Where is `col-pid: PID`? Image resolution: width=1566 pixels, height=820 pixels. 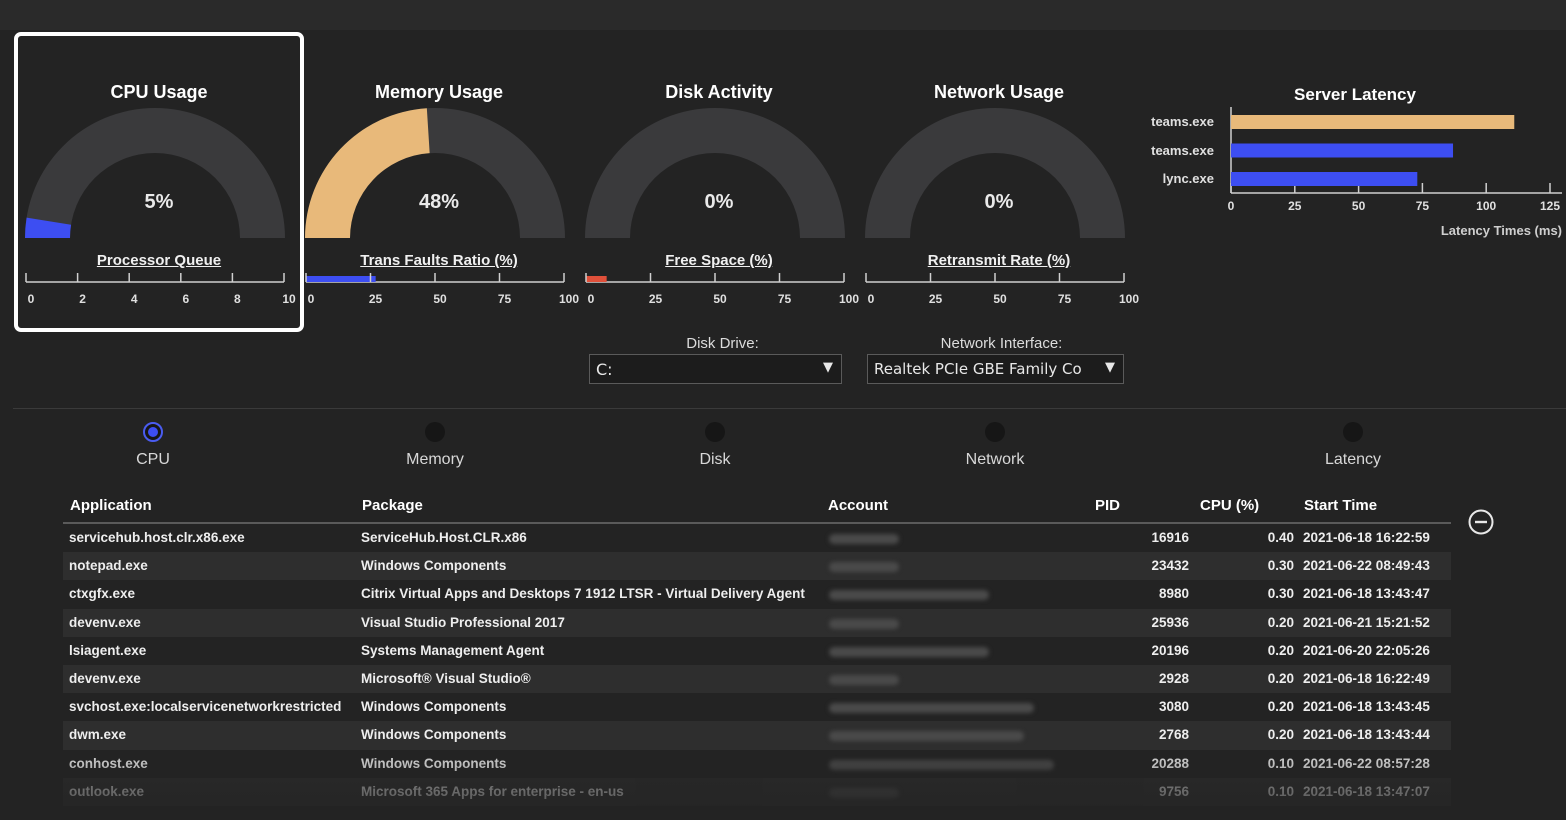
col-pid: PID is located at coordinates (1107, 505).